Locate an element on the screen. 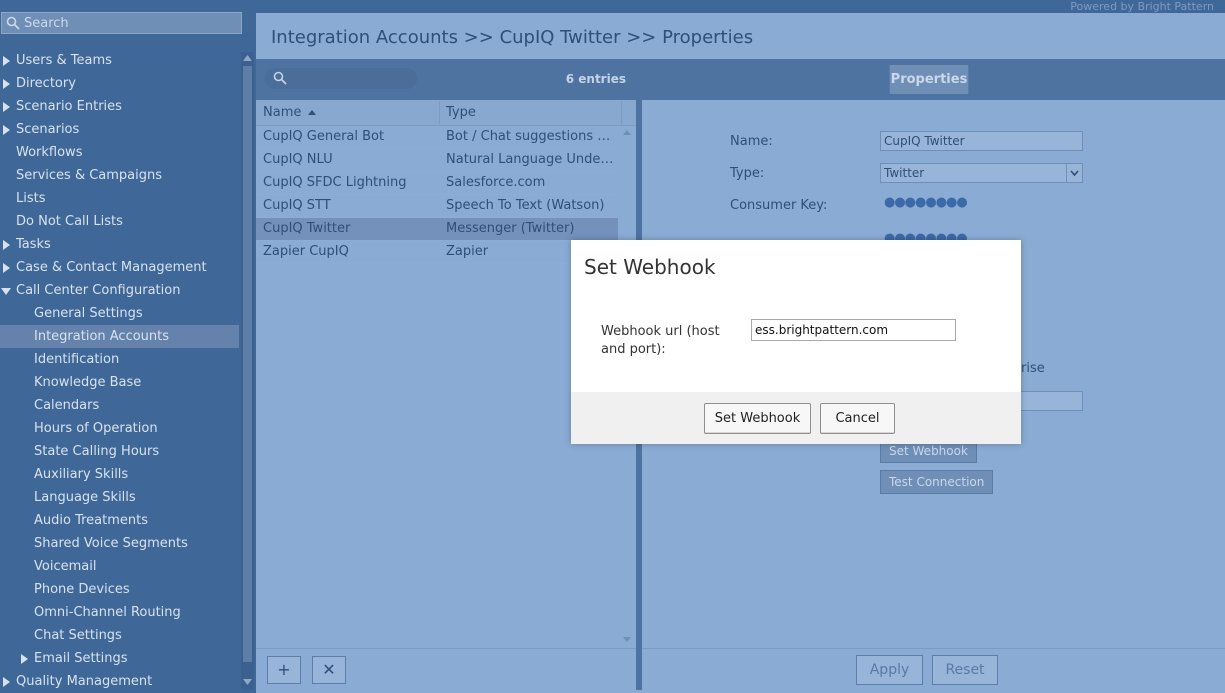  nav-scenario-entries: Scenario Entries is located at coordinates (119, 106).